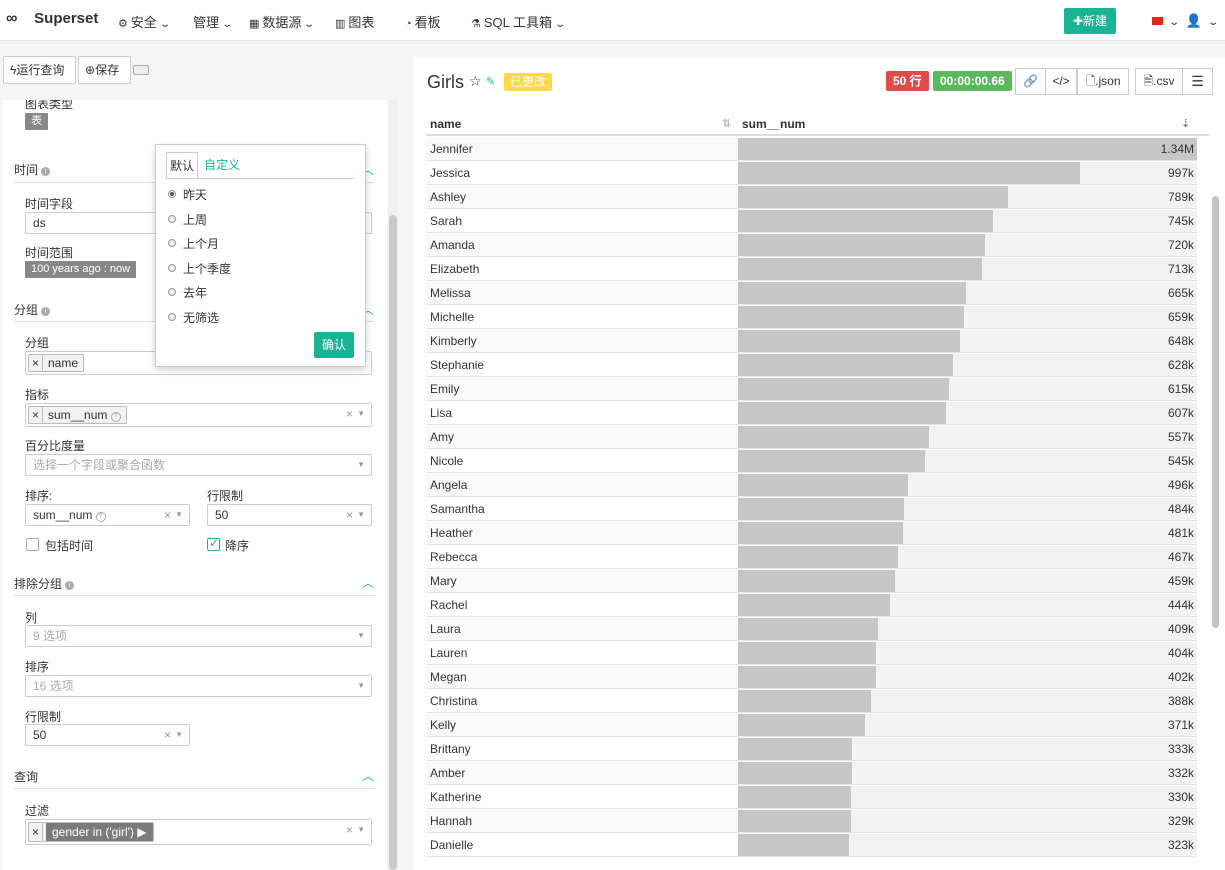 The height and width of the screenshot is (870, 1225). Describe the element at coordinates (39, 70) in the screenshot. I see `run-query-button: ϟ运行查询` at that location.